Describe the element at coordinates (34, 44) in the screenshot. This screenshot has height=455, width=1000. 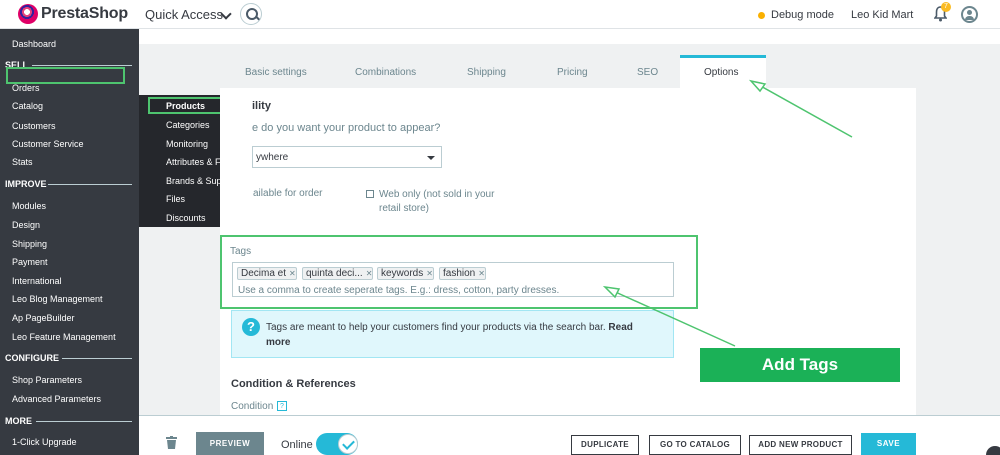
I see `sidebar-item-dashboard: Dashboard` at that location.